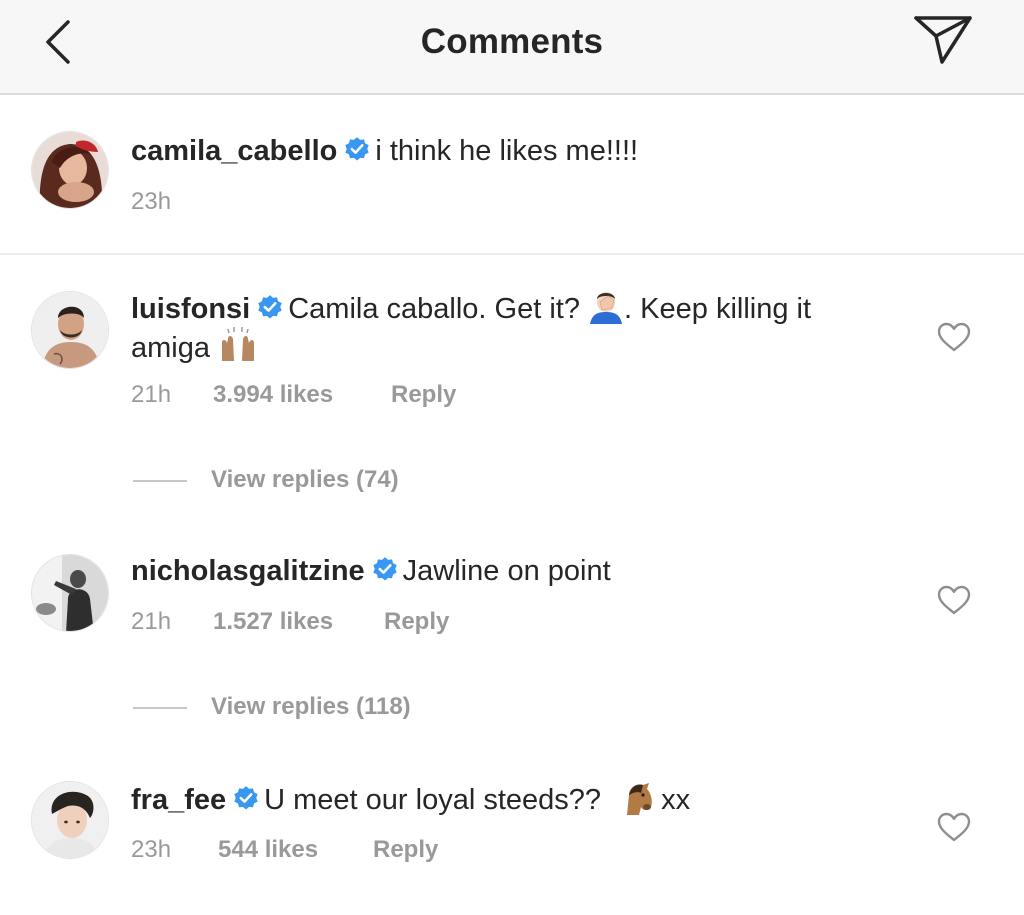 The height and width of the screenshot is (915, 1024). What do you see at coordinates (234, 151) in the screenshot?
I see `caption-username: camila_cabello` at bounding box center [234, 151].